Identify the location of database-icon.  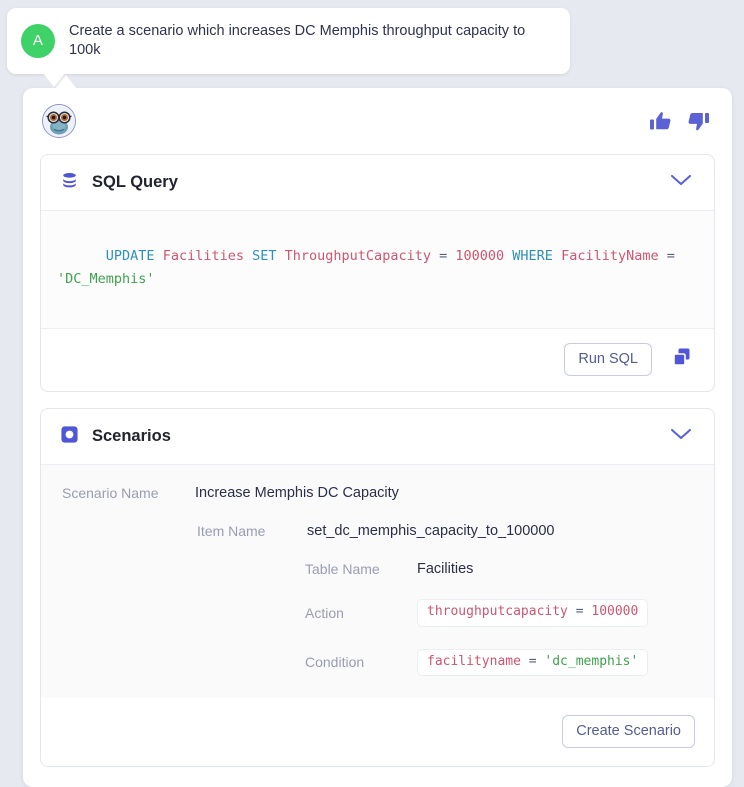
(69, 183).